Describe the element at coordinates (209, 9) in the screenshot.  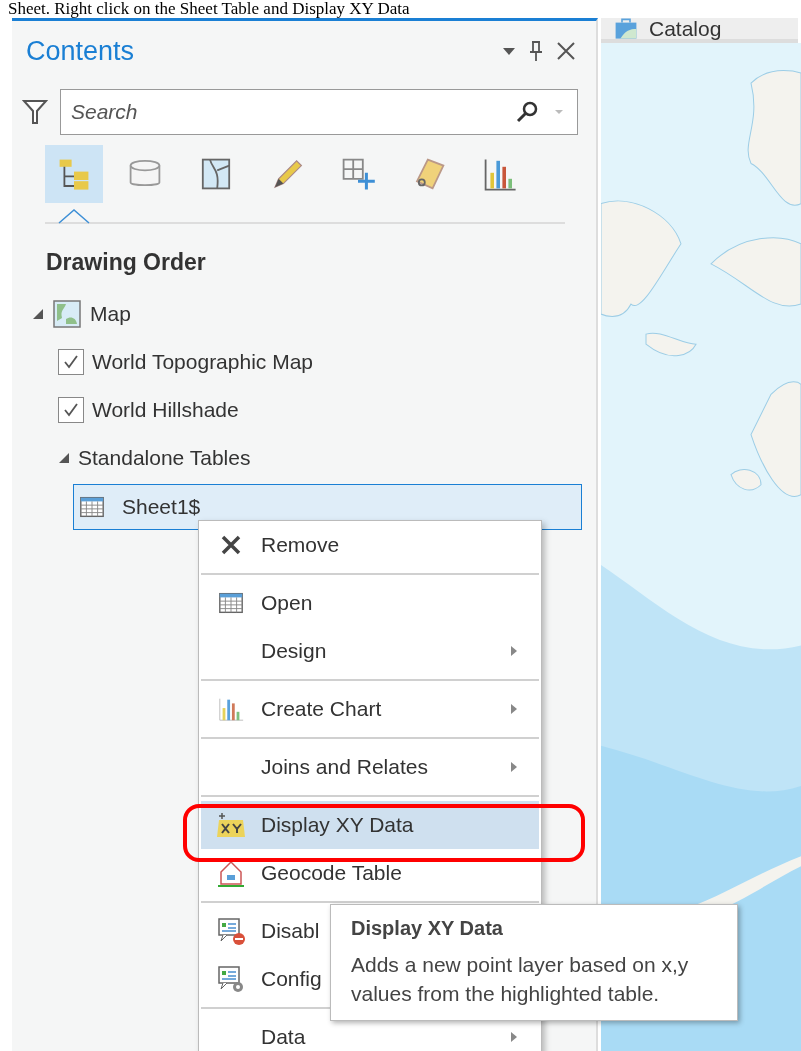
I see `caption-text: Sheet. Right click on the Sheet Table and Display XY Data` at that location.